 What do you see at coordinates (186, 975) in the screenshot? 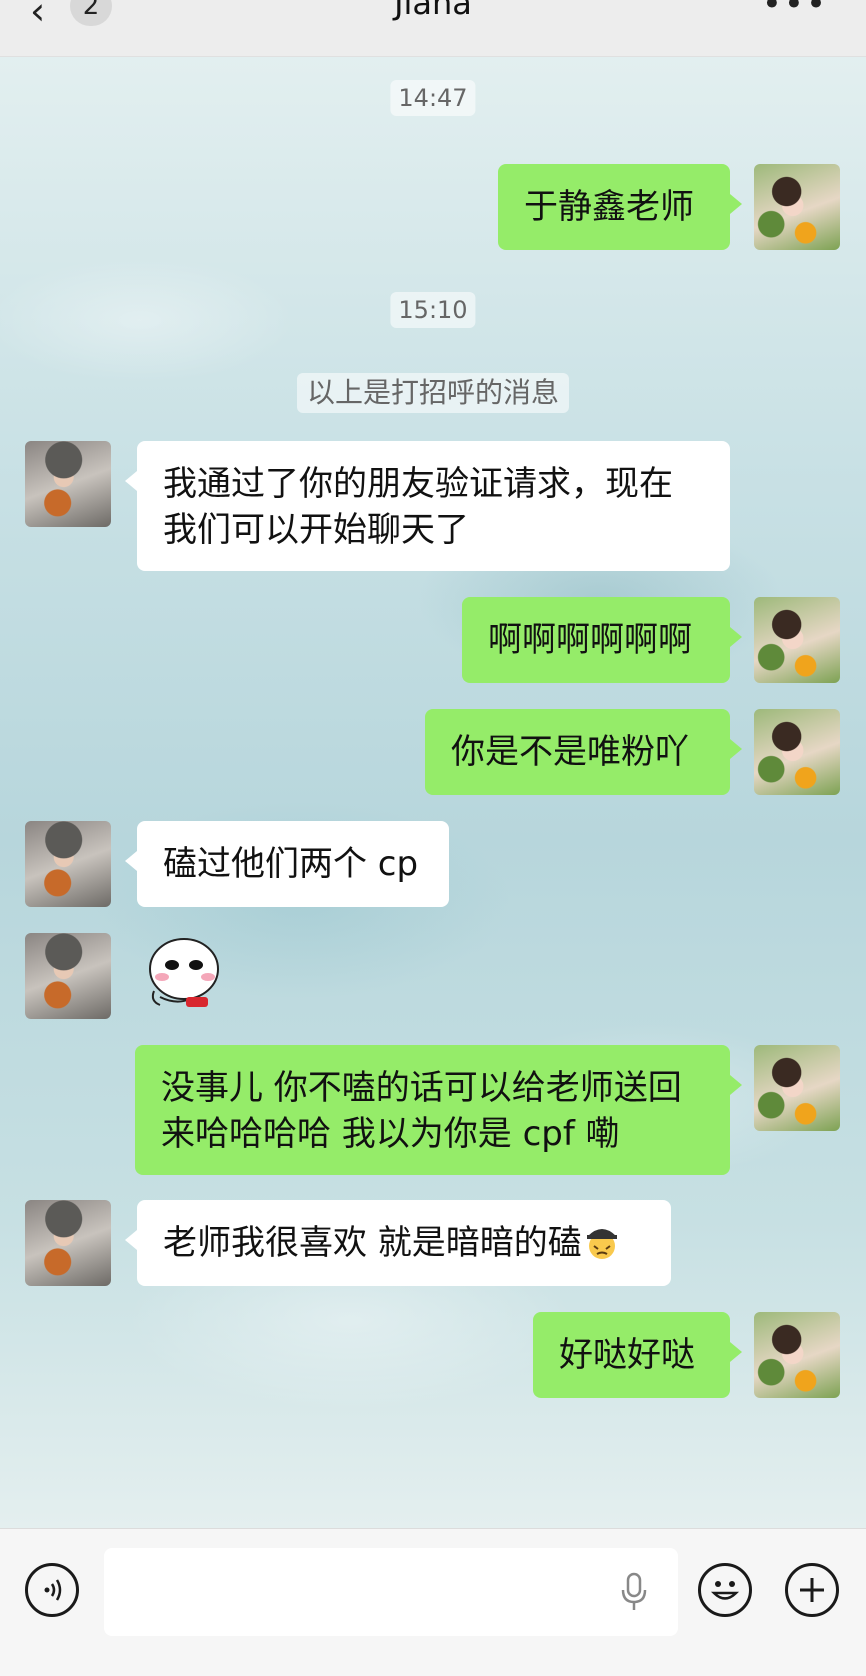
I see `blushing-ghost-sticker` at bounding box center [186, 975].